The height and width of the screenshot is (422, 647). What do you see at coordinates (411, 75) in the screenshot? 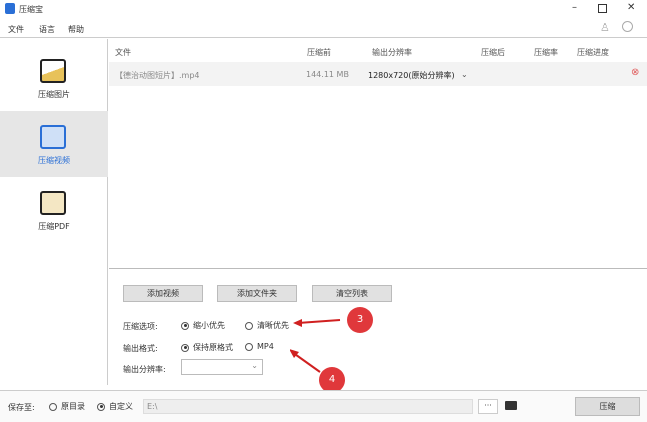
I see `resolution-select: 1280x720(原始分辨率)` at bounding box center [411, 75].